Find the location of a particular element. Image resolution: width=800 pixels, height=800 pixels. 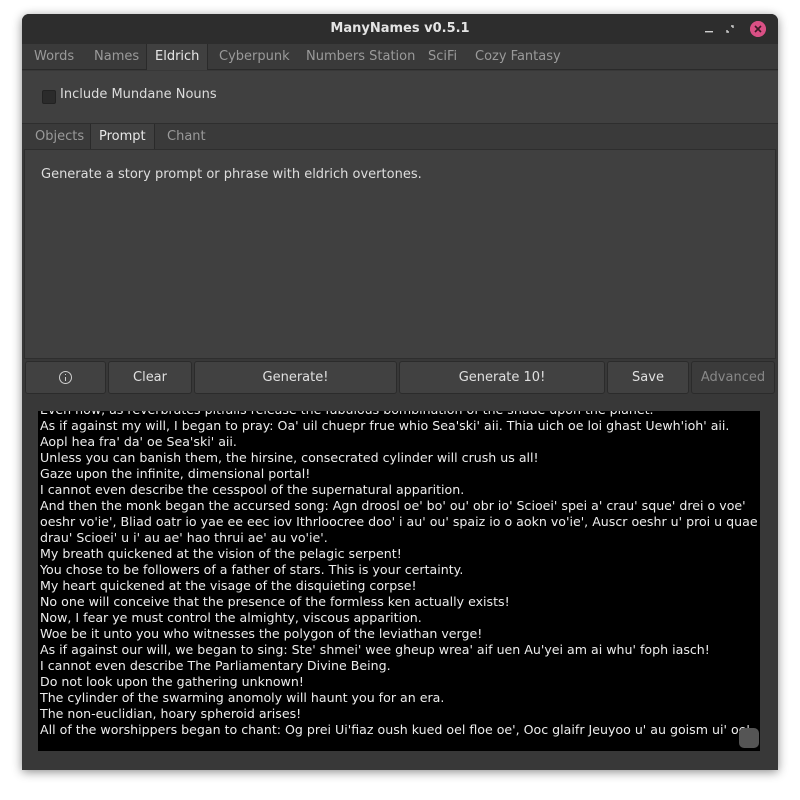

tab-scifi: SciFi is located at coordinates (442, 57).